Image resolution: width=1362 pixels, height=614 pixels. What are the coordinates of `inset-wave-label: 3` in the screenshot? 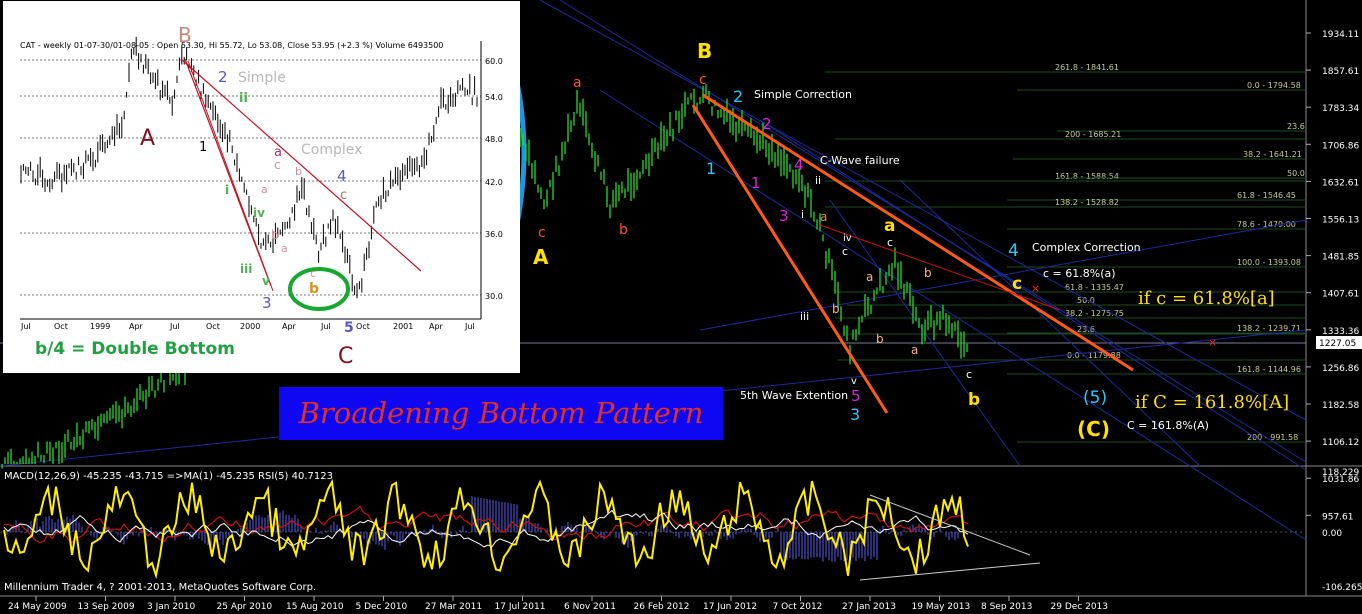 It's located at (267, 303).